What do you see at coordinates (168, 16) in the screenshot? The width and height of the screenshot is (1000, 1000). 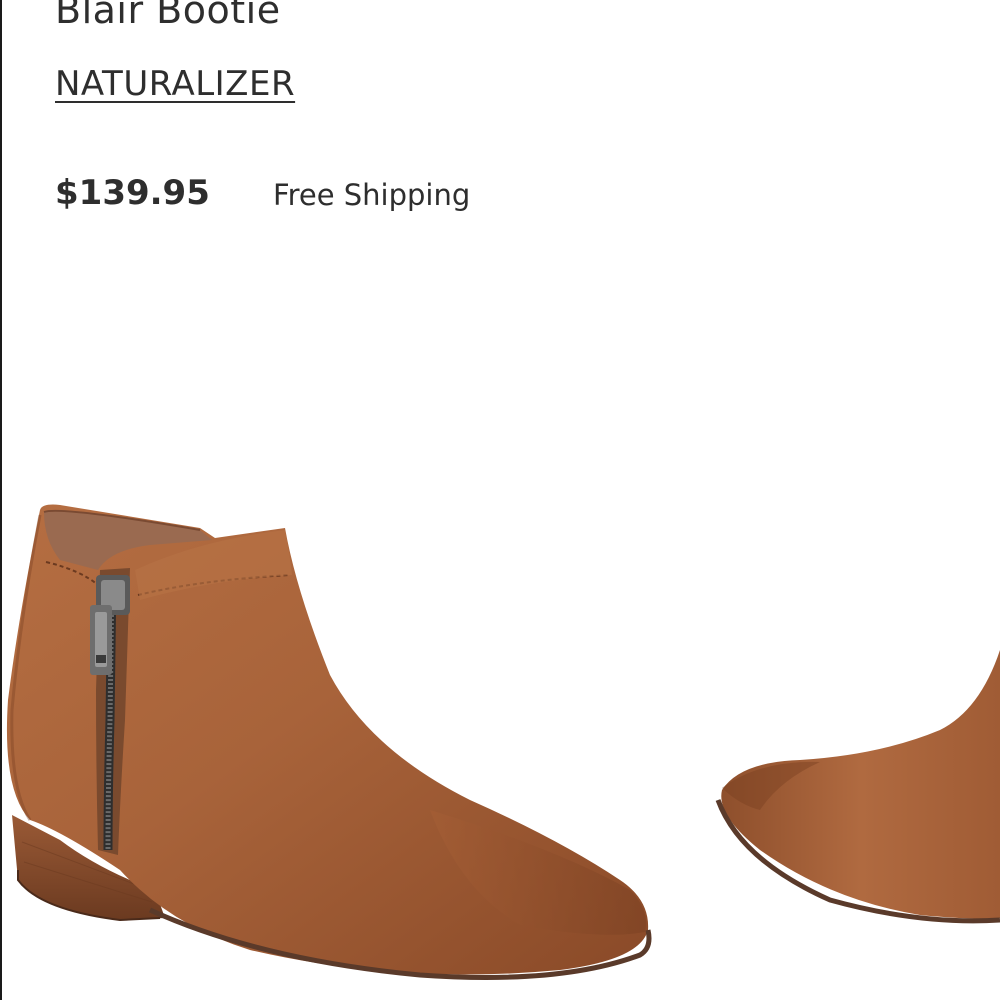 I see `product-title: Blair Bootie` at bounding box center [168, 16].